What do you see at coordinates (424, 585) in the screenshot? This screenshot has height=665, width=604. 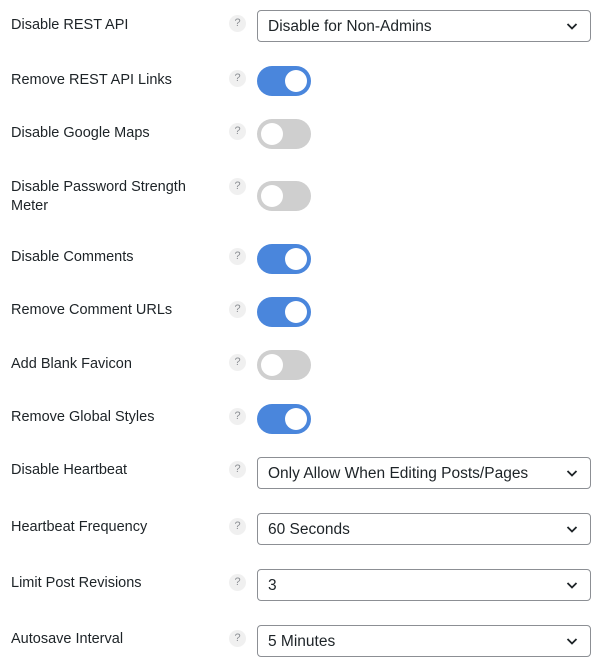 I see `limit-post-revisions-select: 3` at bounding box center [424, 585].